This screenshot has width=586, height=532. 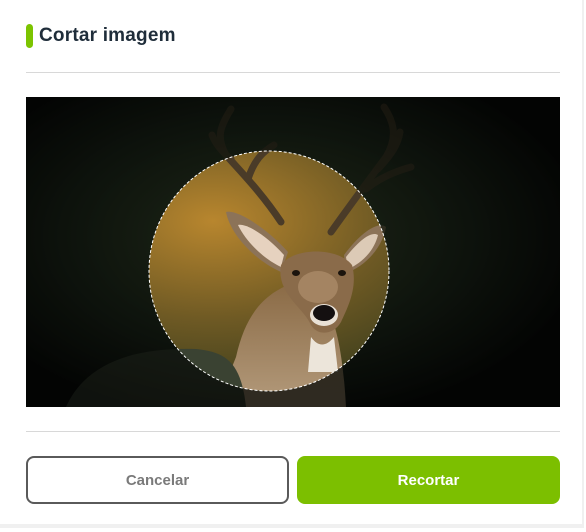 What do you see at coordinates (29, 36) in the screenshot?
I see `title-accent-bar` at bounding box center [29, 36].